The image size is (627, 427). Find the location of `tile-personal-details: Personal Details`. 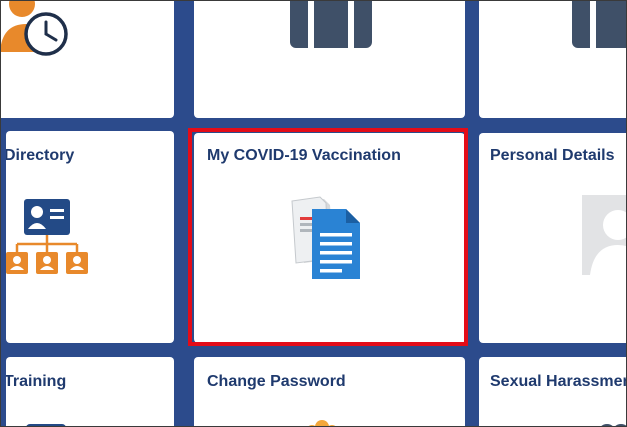

tile-personal-details: Personal Details is located at coordinates (553, 238).